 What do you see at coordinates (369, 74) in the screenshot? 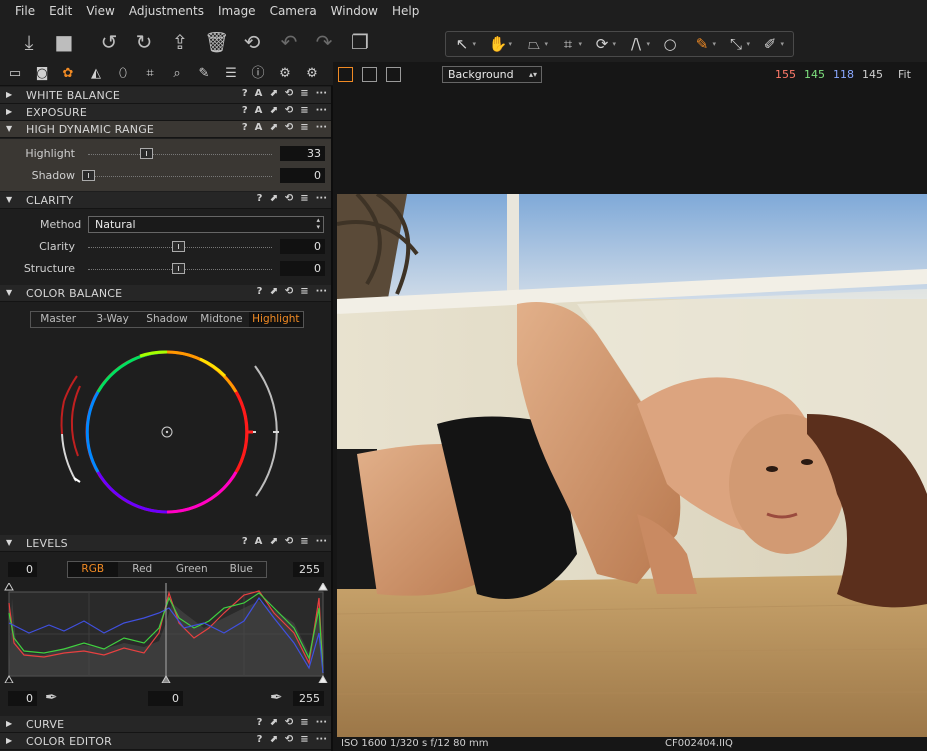
I see `single-view-icon` at bounding box center [369, 74].